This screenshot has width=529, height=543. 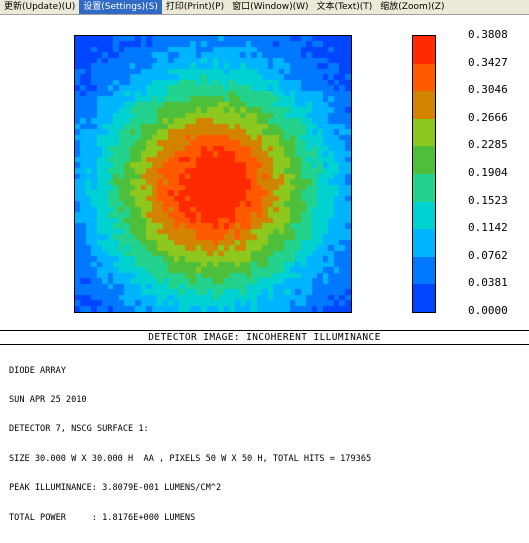 What do you see at coordinates (120, 7) in the screenshot?
I see `menu-settings: 设置(Settings)(S)` at bounding box center [120, 7].